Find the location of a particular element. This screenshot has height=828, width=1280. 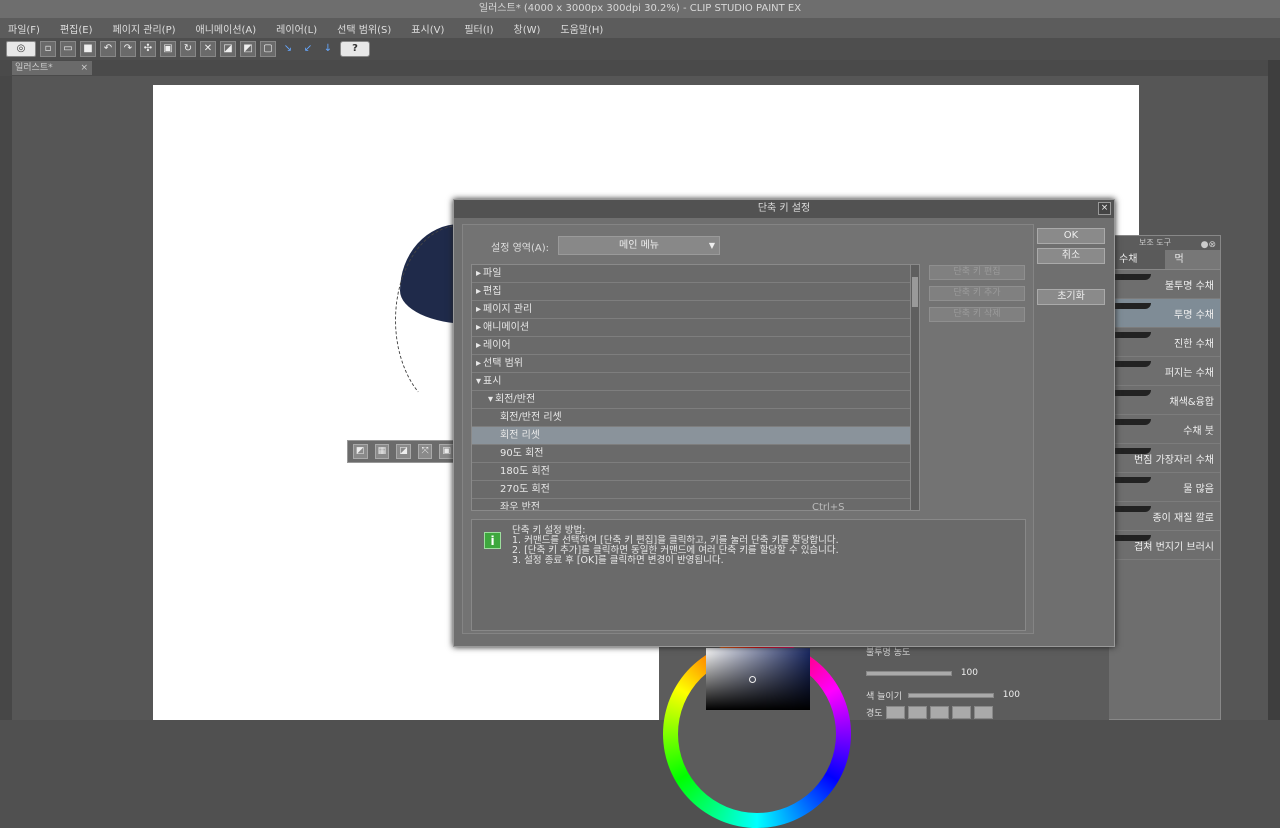

command-row: 180도 회전 is located at coordinates (691, 472).